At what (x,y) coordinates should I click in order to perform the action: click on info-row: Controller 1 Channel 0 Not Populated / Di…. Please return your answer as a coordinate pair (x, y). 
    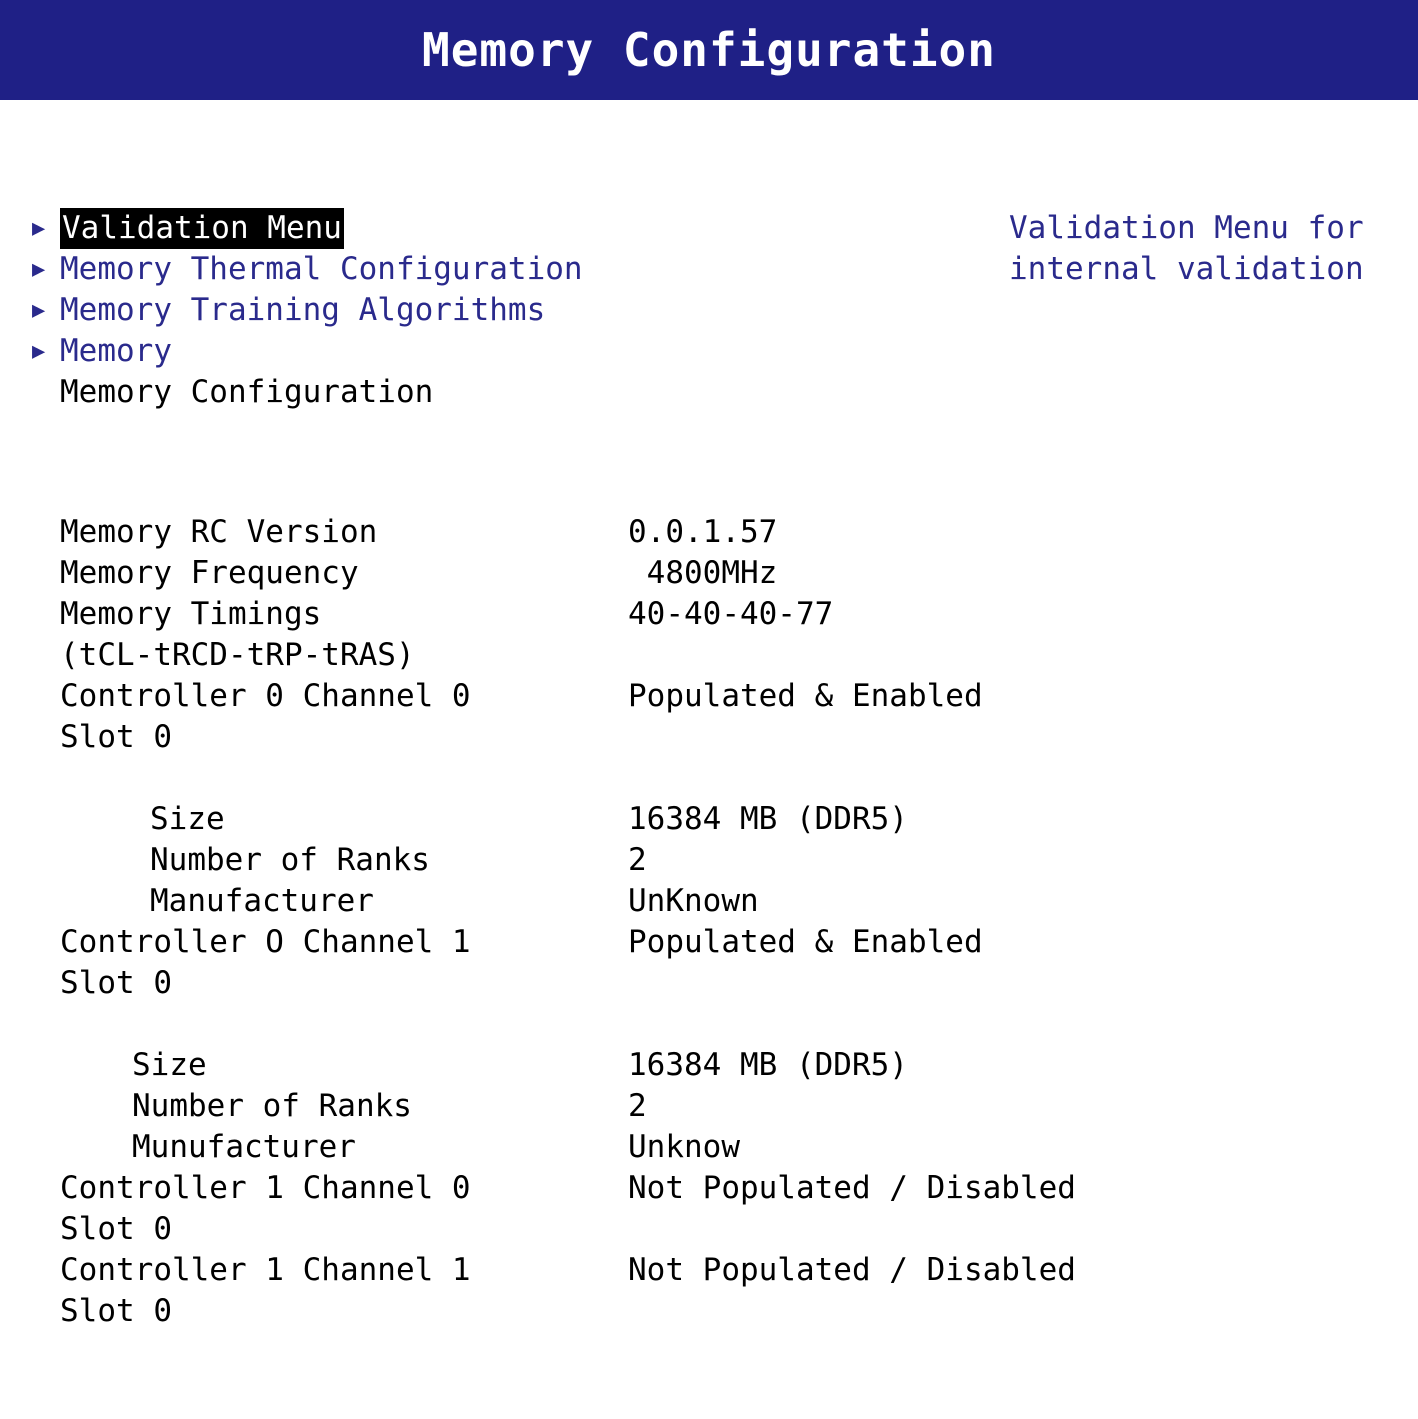
    Looking at the image, I should click on (730, 1188).